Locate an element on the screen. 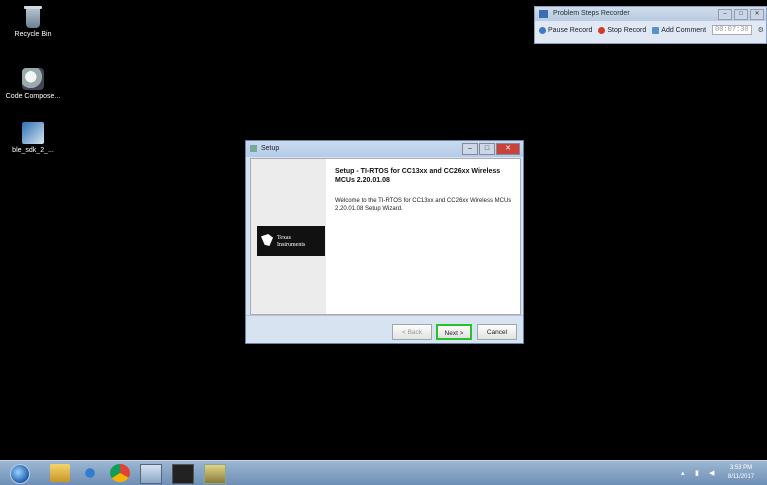 Image resolution: width=767 pixels, height=485 pixels. steps-recorder-taskbar-icon is located at coordinates (151, 474).